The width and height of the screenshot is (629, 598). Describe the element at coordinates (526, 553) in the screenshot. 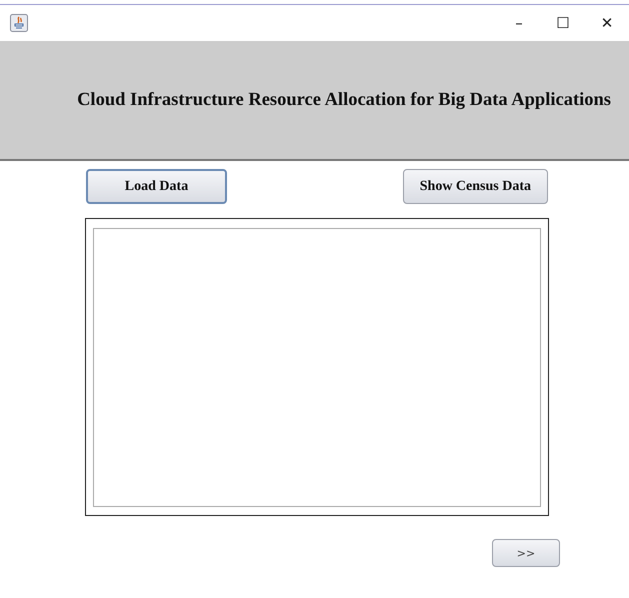

I see `next-button: >>` at that location.